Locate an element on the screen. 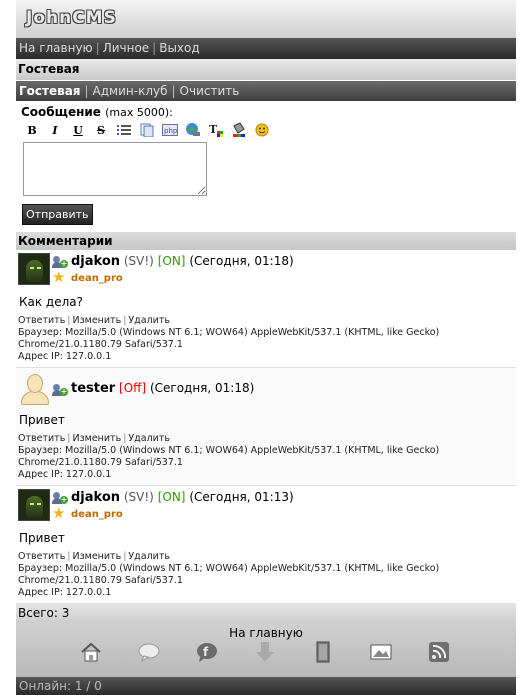 The image size is (526, 695). footer: На главную f is located at coordinates (266, 650).